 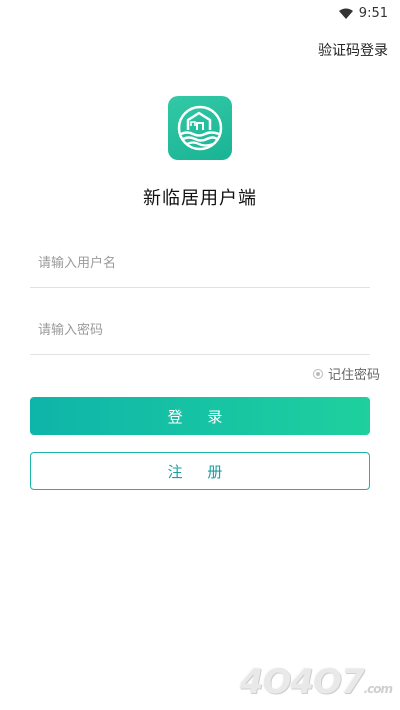 I want to click on radio-dot, so click(x=317, y=373).